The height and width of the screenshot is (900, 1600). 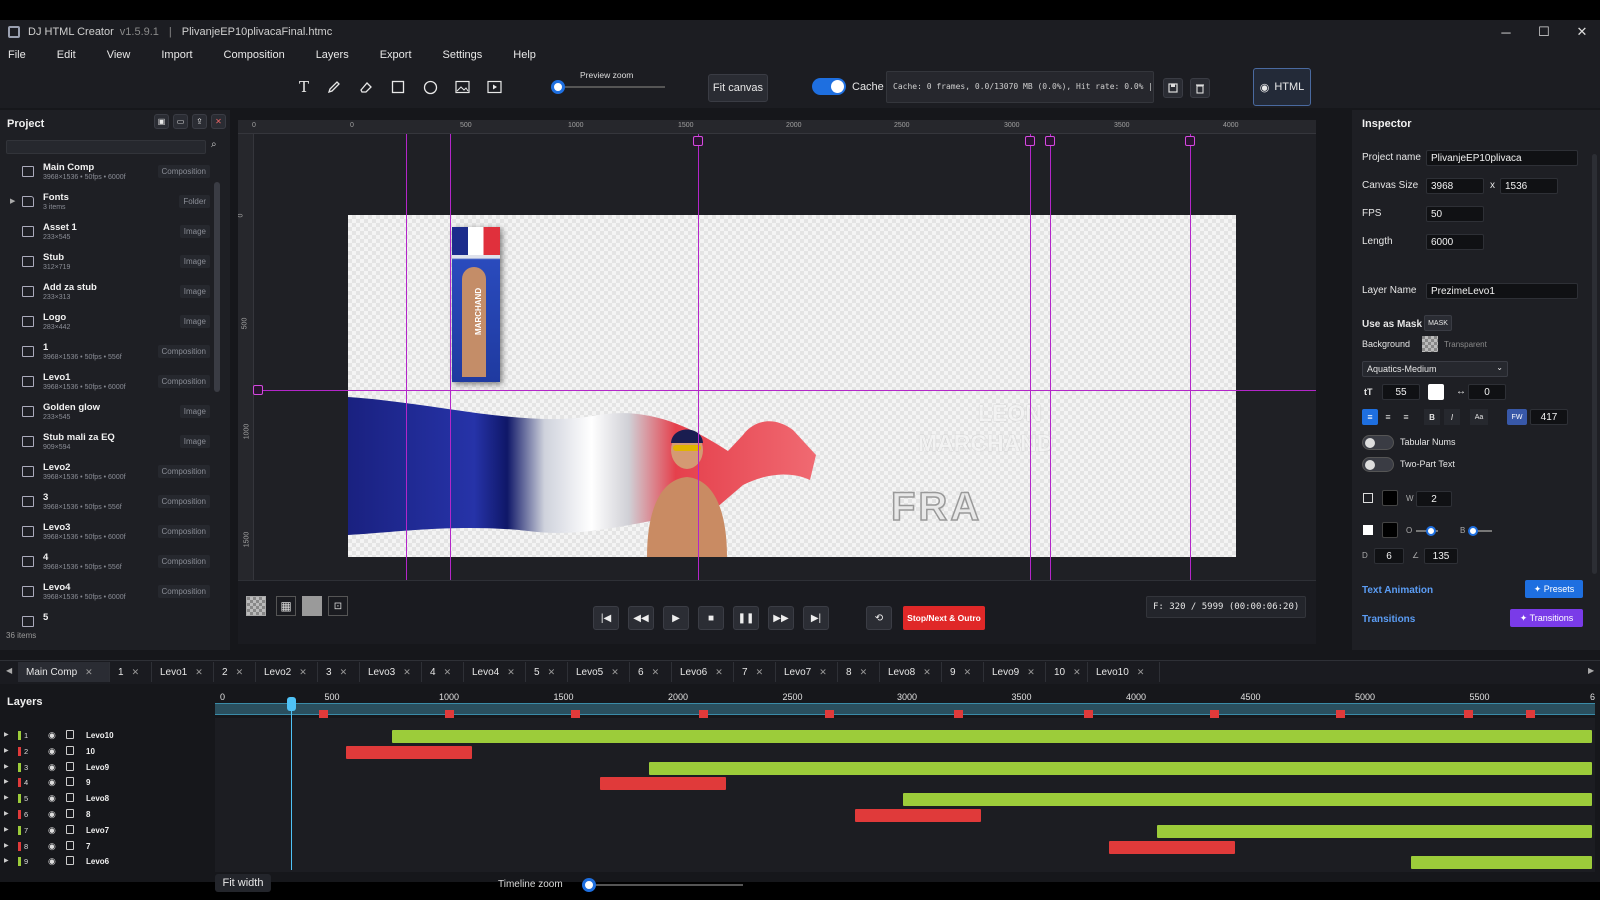 I want to click on comp-tab: 10 ✕, so click(x=1067, y=672).